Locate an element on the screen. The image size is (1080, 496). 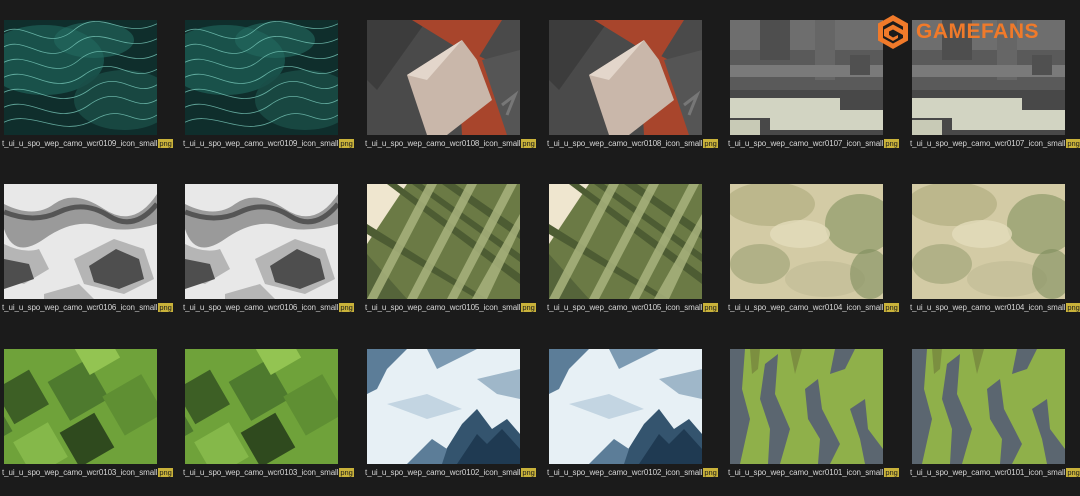
gamefans-watermark-logo: GAMEFANS is located at coordinates (957, 32).